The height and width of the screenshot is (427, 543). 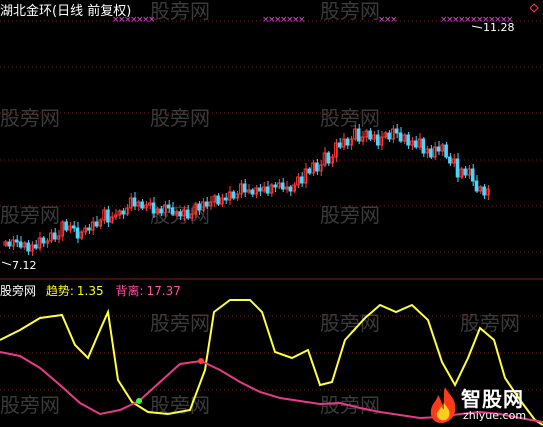 I want to click on cross-point-green, so click(x=139, y=401).